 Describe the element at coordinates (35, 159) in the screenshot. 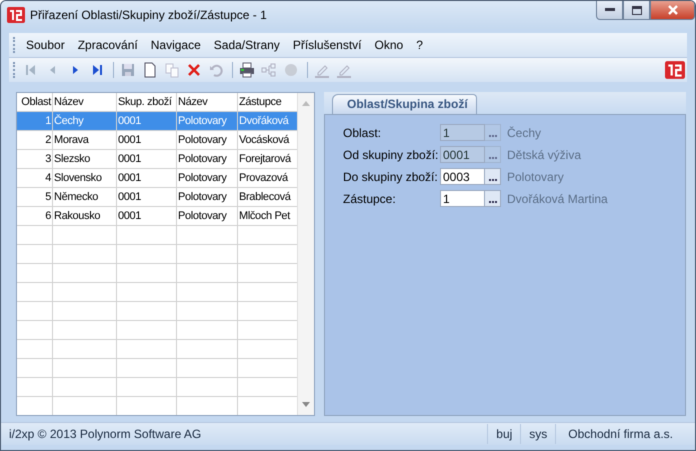

I see `table-cell: 3` at that location.